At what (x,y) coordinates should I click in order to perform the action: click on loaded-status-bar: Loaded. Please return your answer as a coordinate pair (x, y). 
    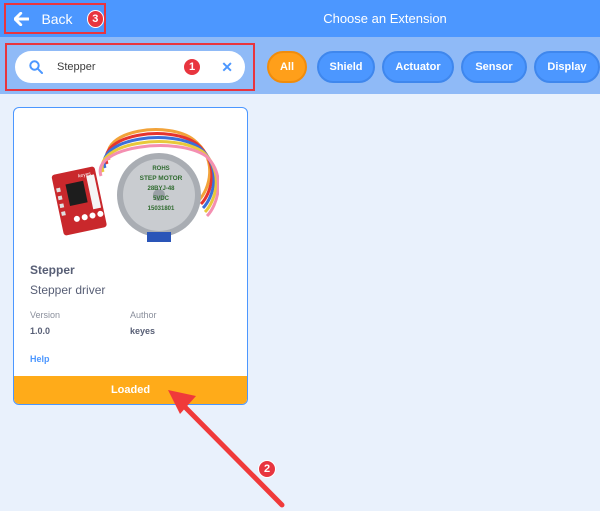
    Looking at the image, I should click on (130, 390).